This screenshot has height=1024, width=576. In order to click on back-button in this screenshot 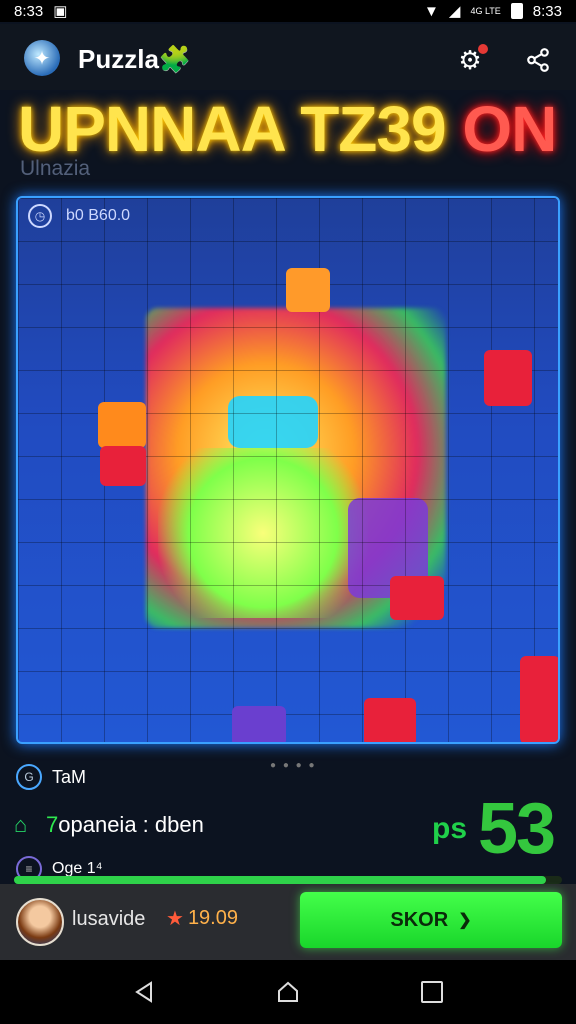, I will do `click(144, 992)`.